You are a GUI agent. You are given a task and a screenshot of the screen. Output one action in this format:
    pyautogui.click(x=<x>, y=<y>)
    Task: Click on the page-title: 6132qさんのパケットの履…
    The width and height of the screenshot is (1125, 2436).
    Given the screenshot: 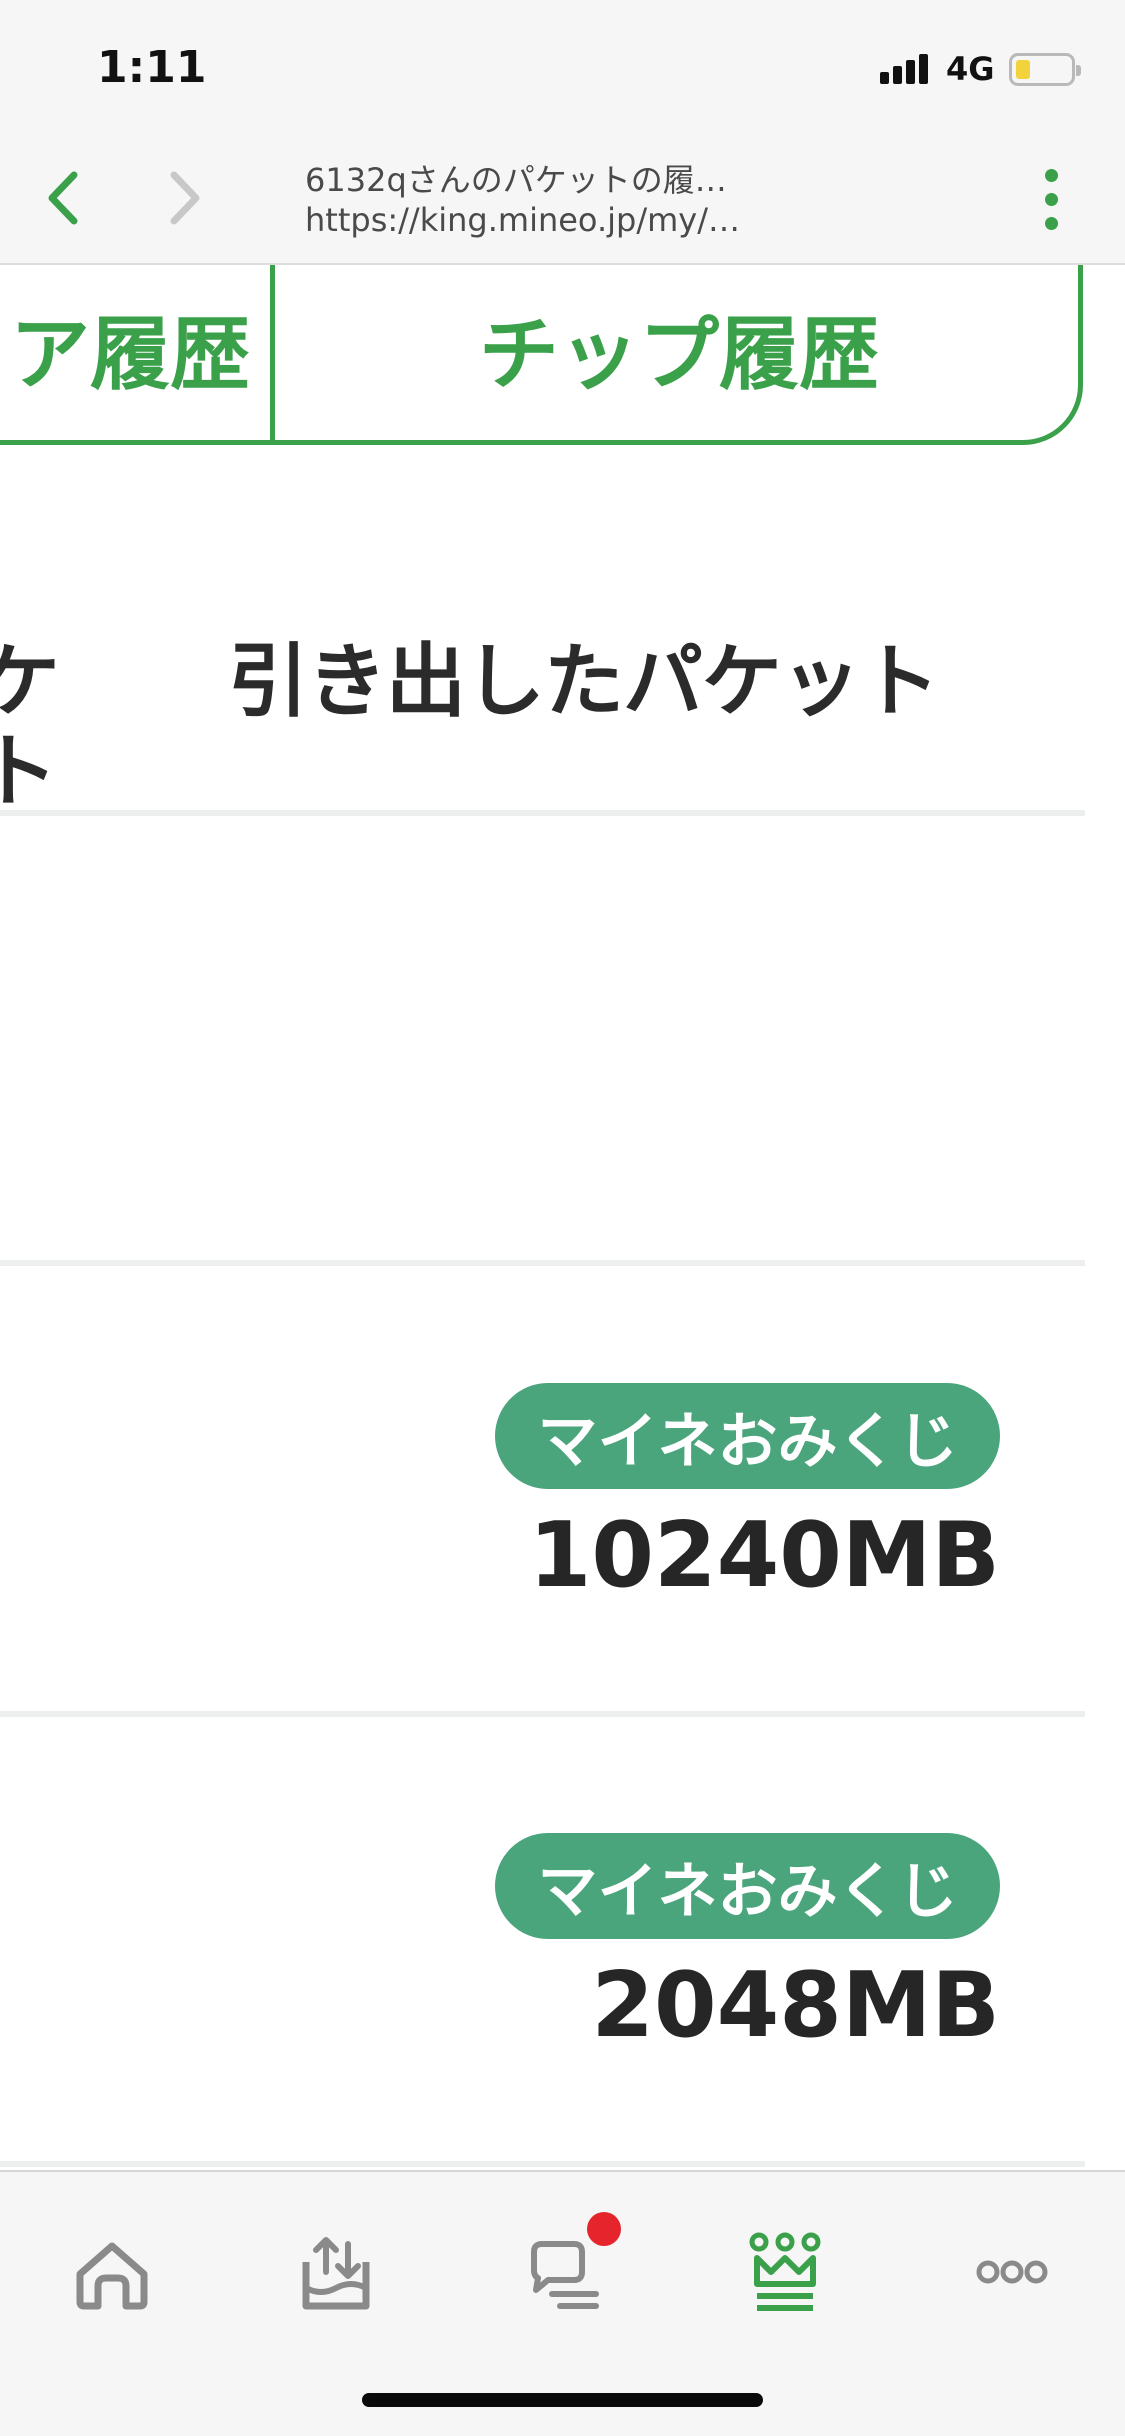 What is the action you would take?
    pyautogui.click(x=516, y=180)
    